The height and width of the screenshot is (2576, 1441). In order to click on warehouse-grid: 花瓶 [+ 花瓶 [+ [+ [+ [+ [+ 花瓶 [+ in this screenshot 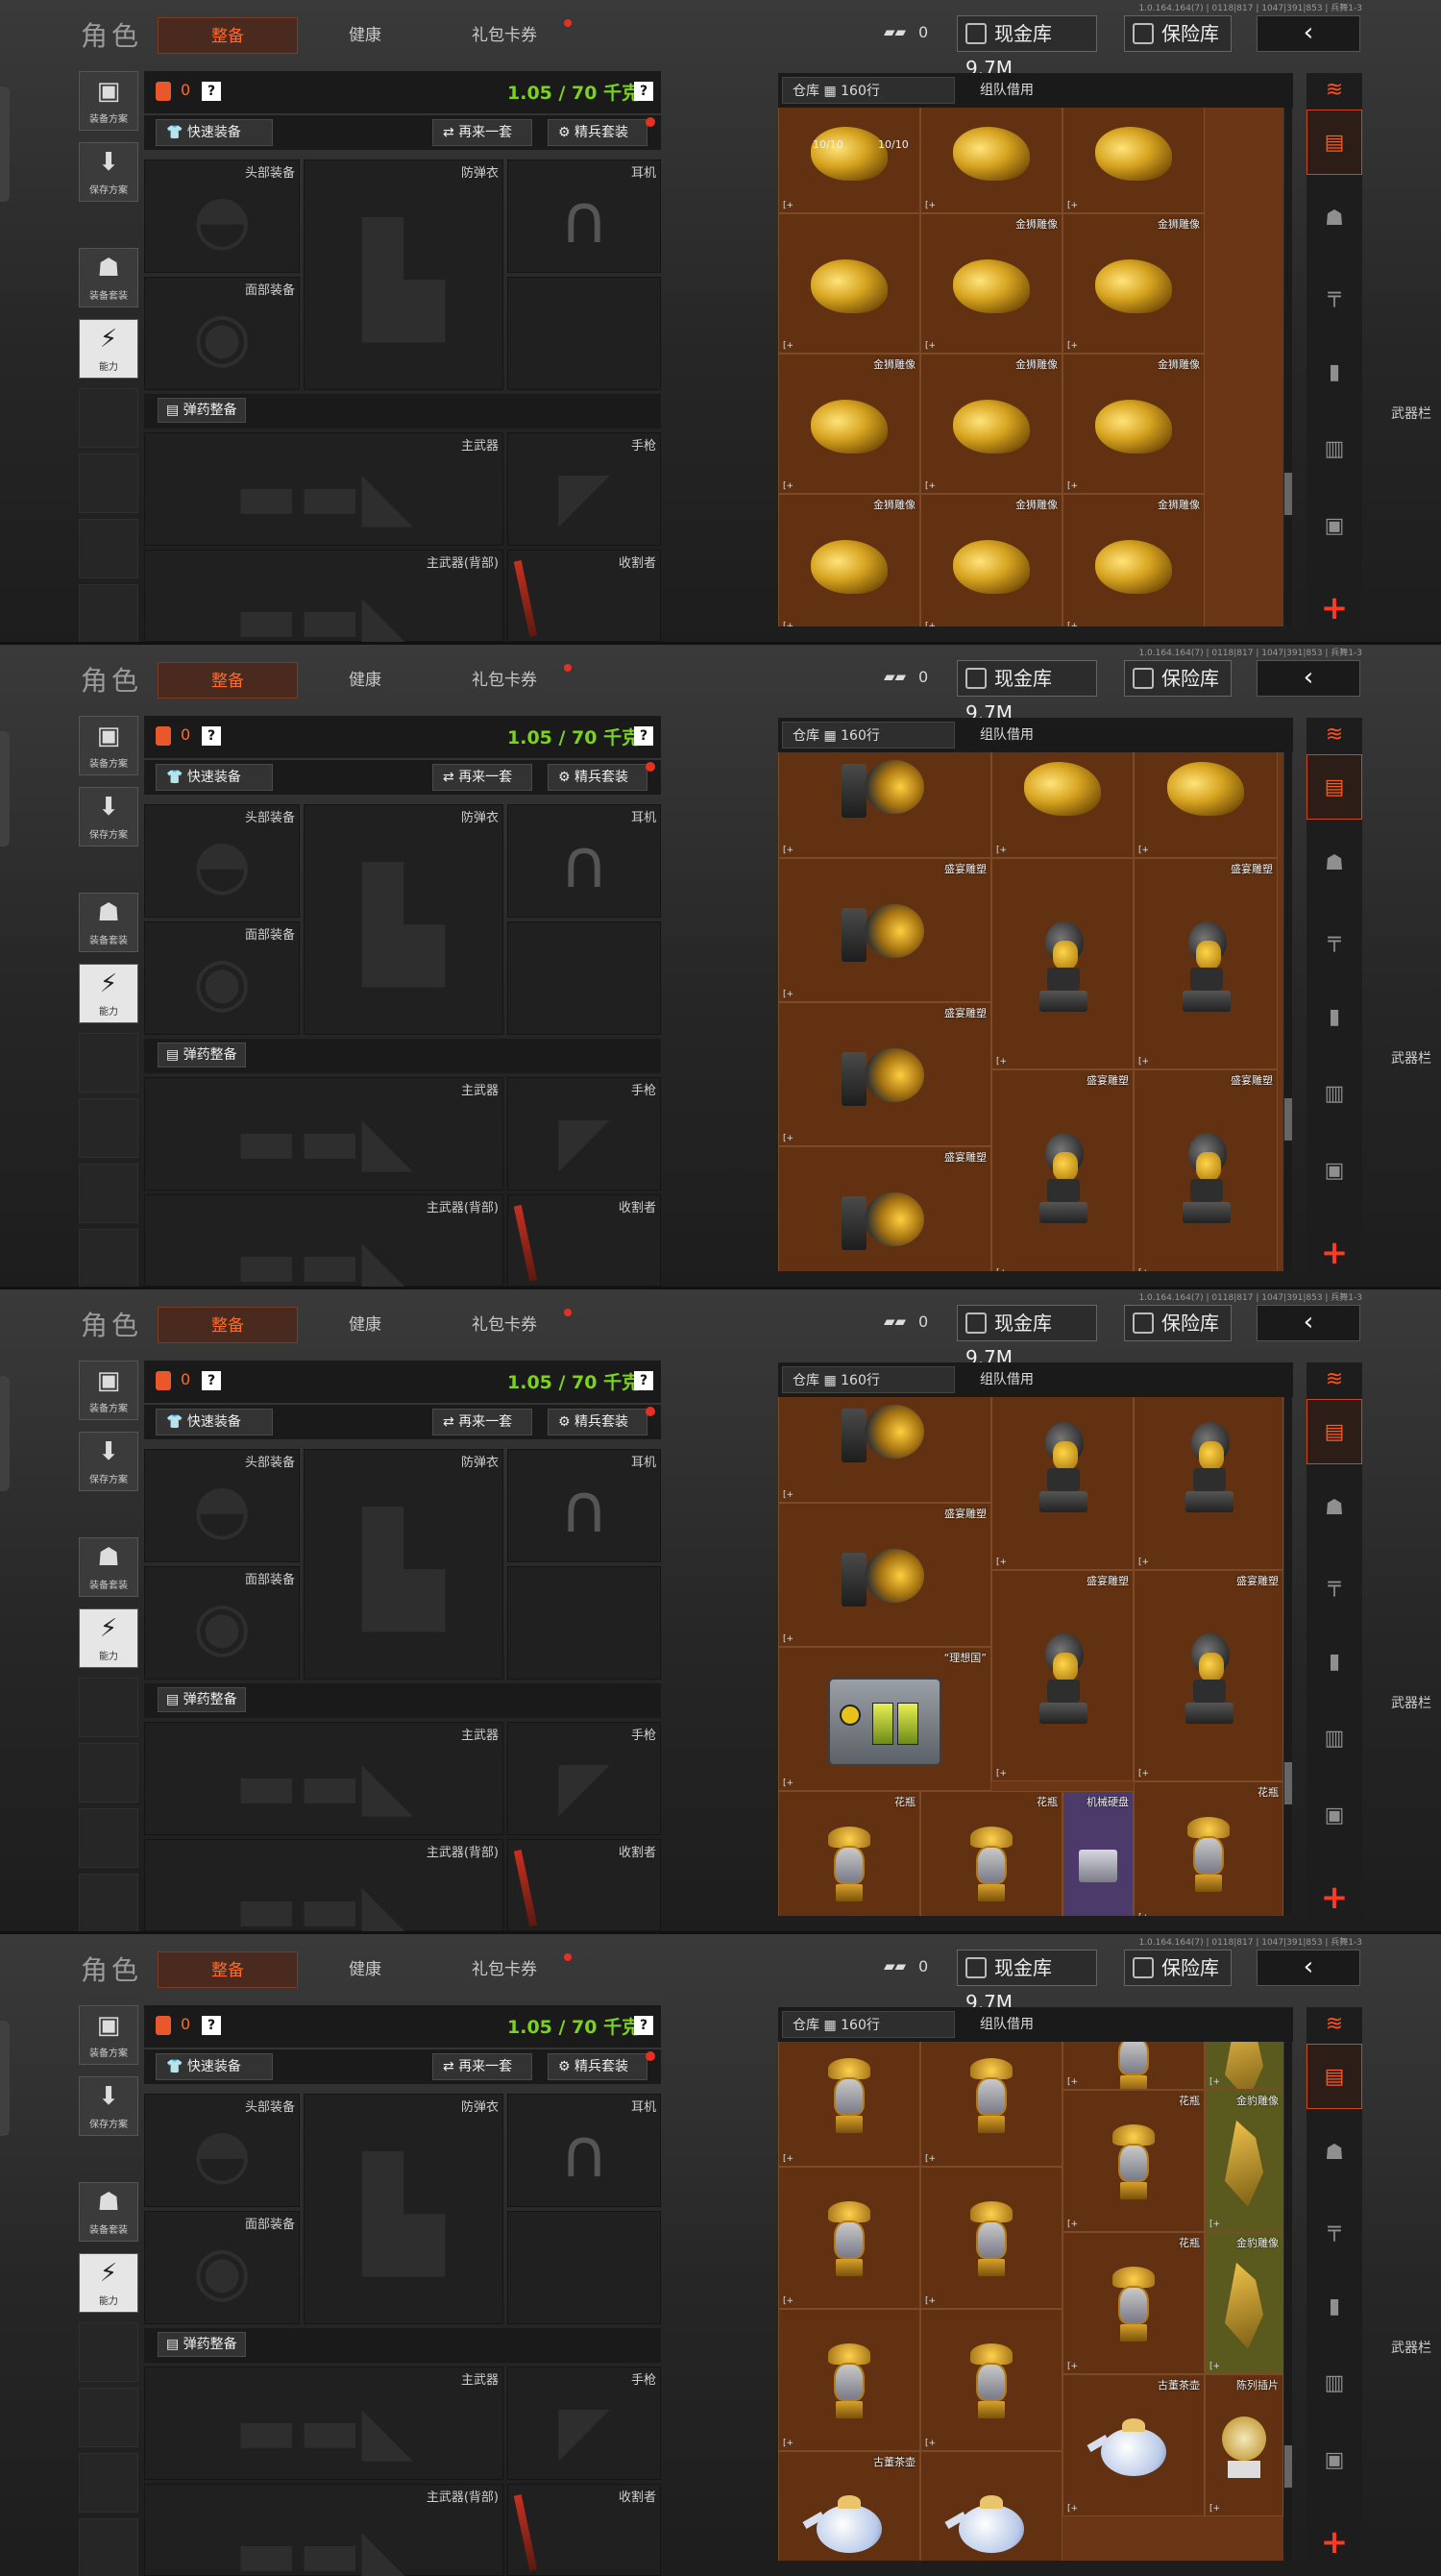, I will do `click(1030, 2301)`.